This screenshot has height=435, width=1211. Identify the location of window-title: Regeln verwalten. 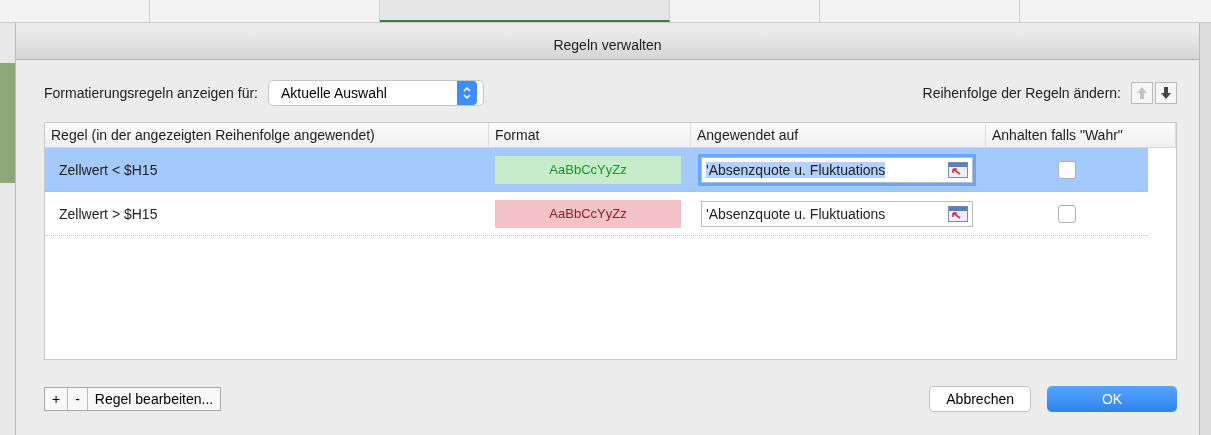
(607, 45).